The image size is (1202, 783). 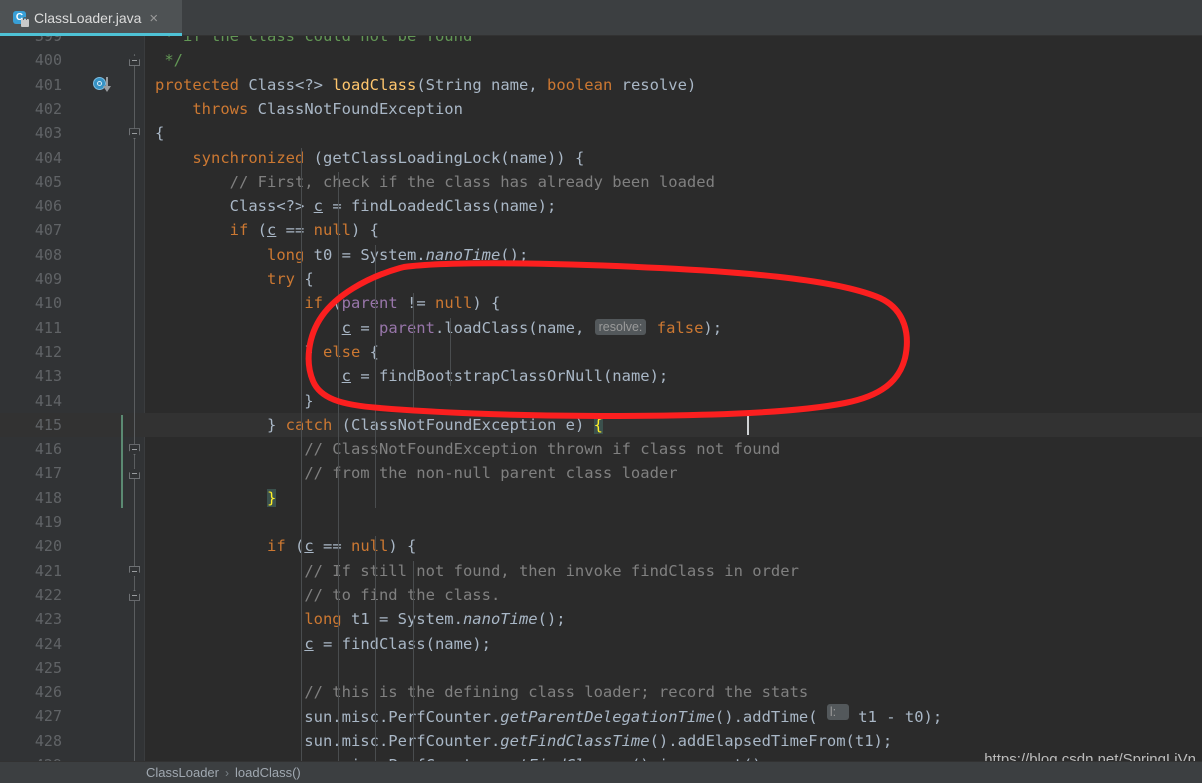 What do you see at coordinates (48, 424) in the screenshot?
I see `line-number: 415` at bounding box center [48, 424].